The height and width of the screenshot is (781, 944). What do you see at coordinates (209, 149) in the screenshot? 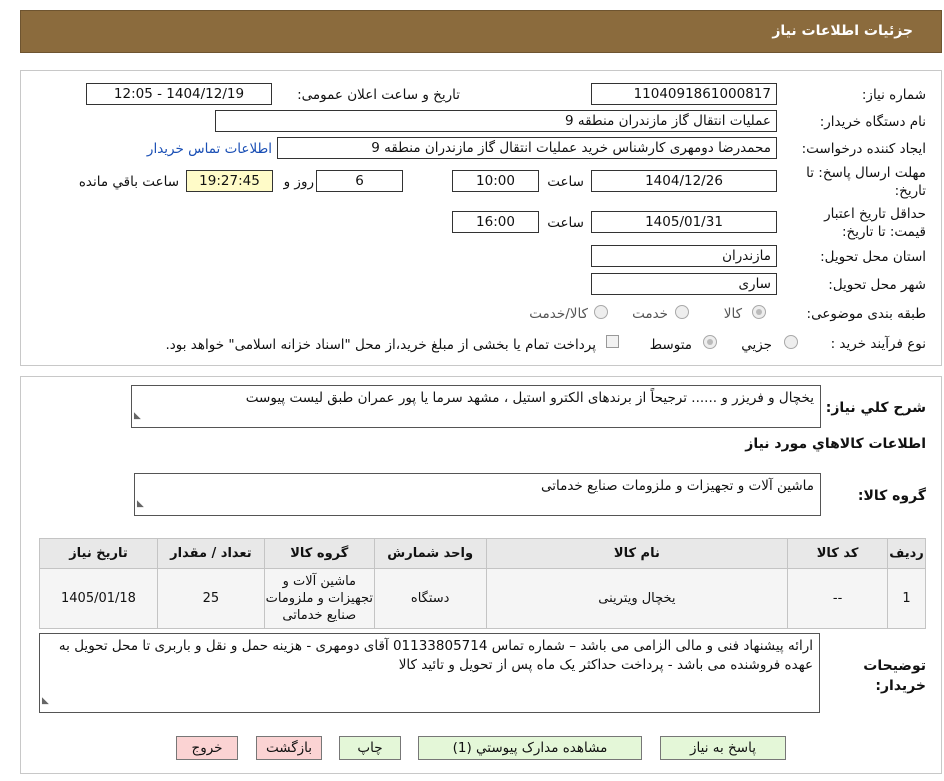
I see `contact-info-link: اطلاعات تماس خریدار` at bounding box center [209, 149].